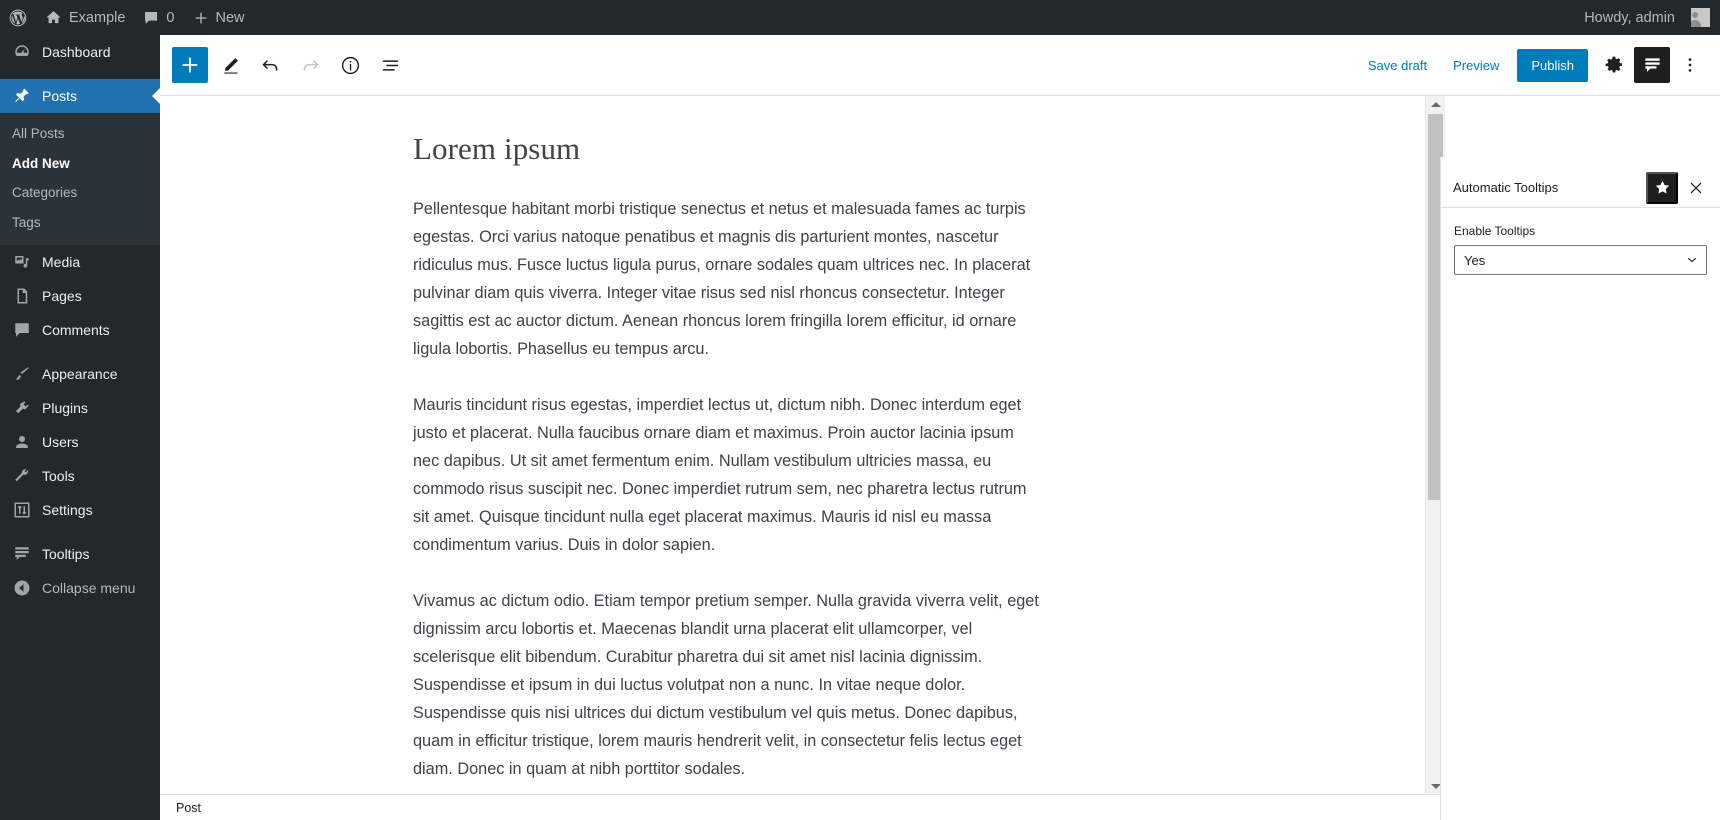  I want to click on triangle-up-icon, so click(1435, 104).